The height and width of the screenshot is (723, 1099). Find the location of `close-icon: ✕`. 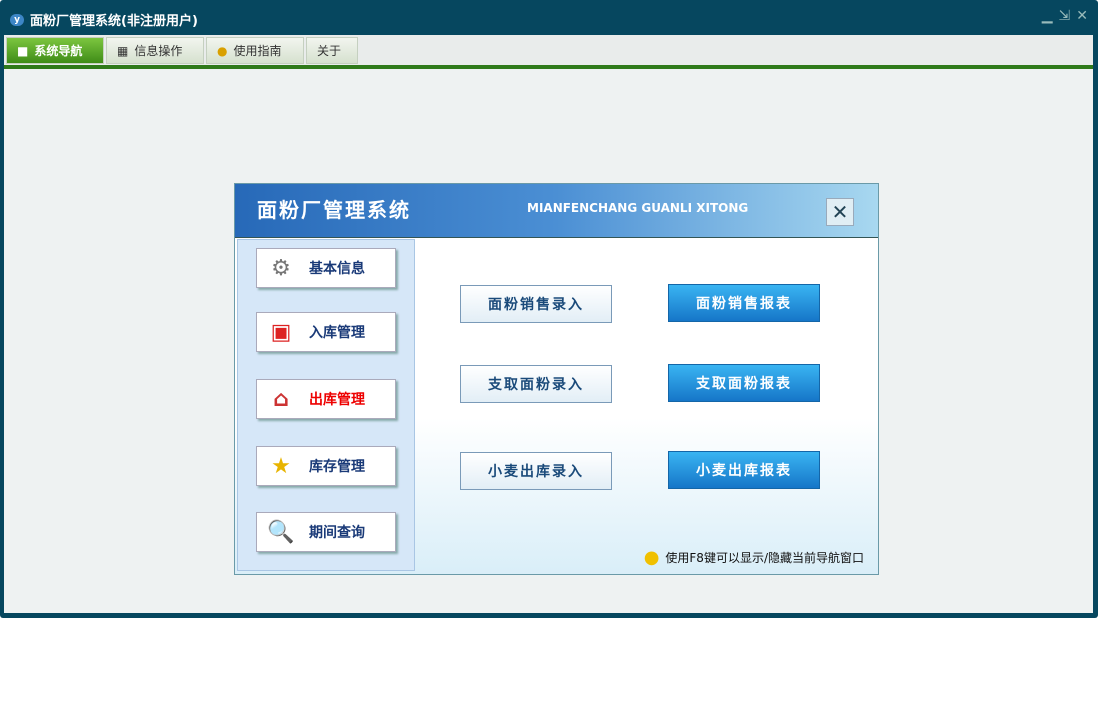

close-icon: ✕ is located at coordinates (1082, 16).